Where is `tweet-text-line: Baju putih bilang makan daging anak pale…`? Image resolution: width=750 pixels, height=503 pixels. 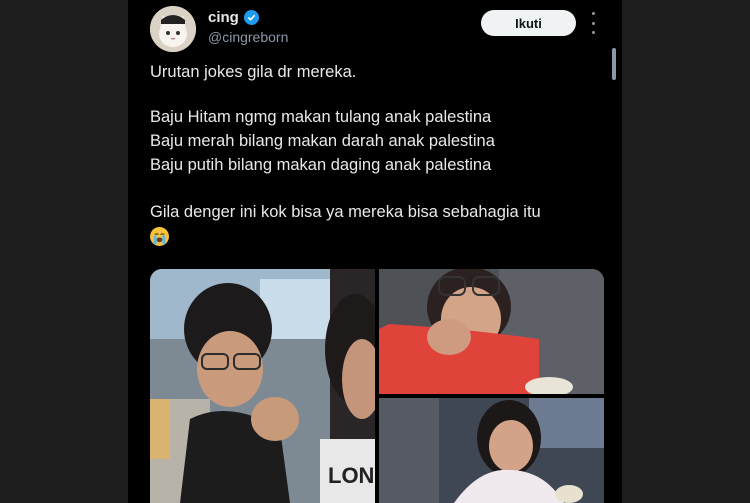 tweet-text-line: Baju putih bilang makan daging anak pale… is located at coordinates (321, 165).